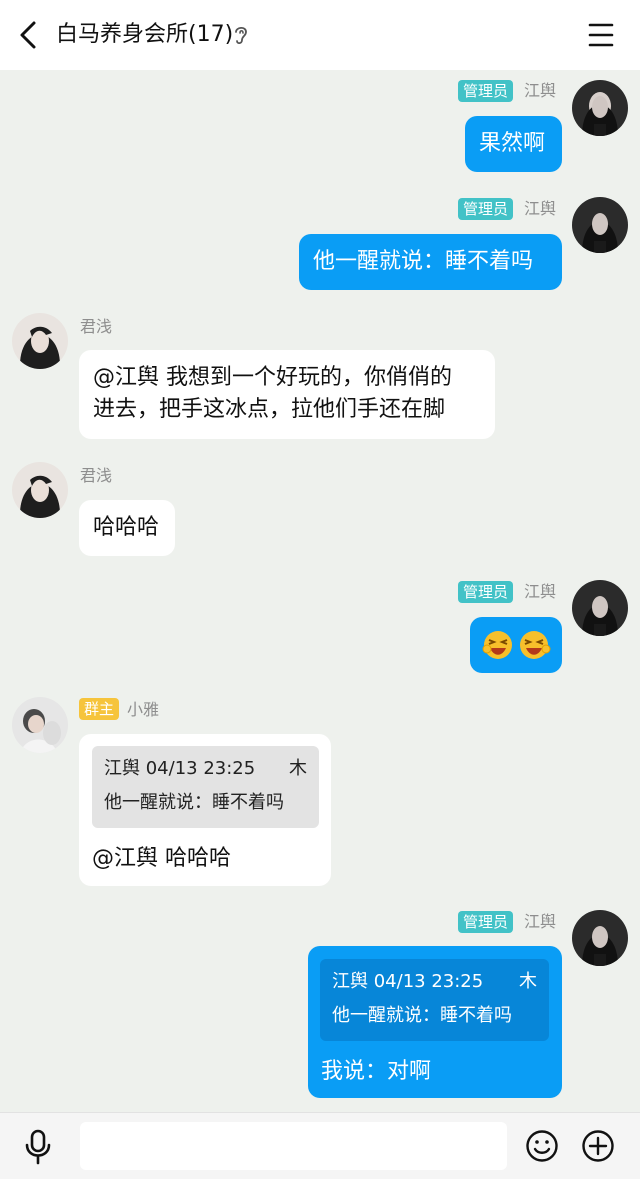 The height and width of the screenshot is (1179, 640). I want to click on message-bubble: 哈哈哈, so click(127, 528).